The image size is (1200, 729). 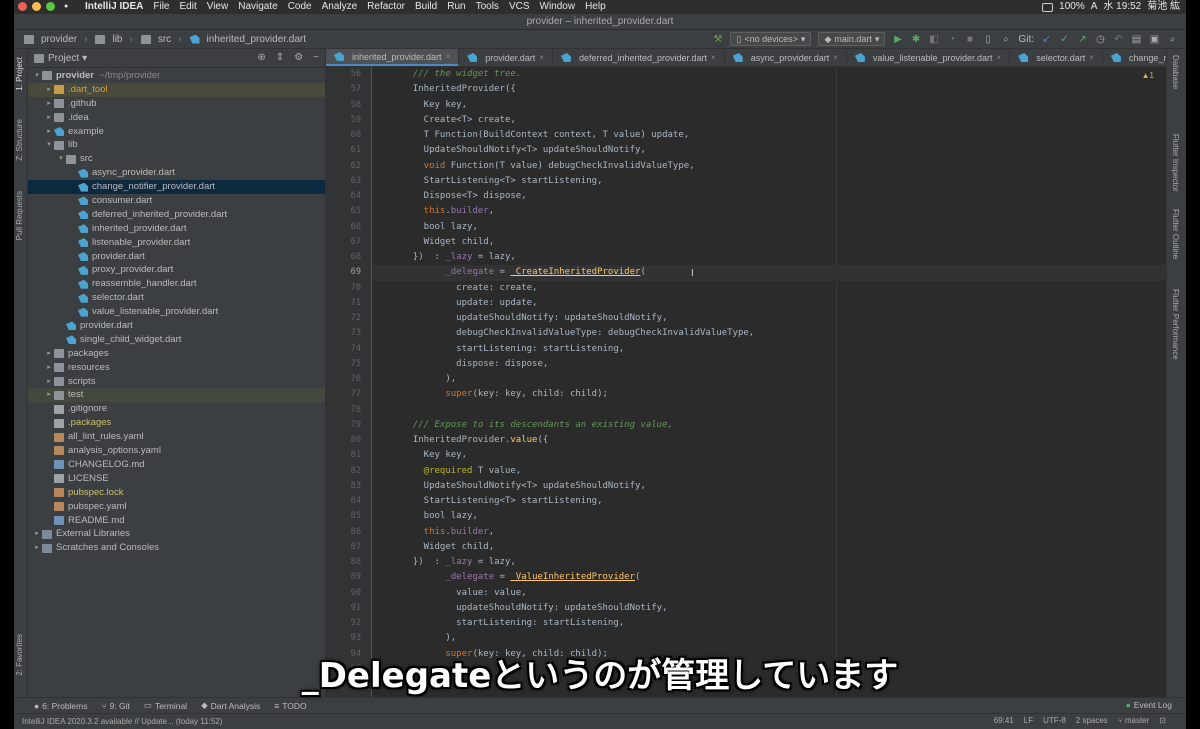 I want to click on menu-tools: Tools, so click(x=487, y=7).